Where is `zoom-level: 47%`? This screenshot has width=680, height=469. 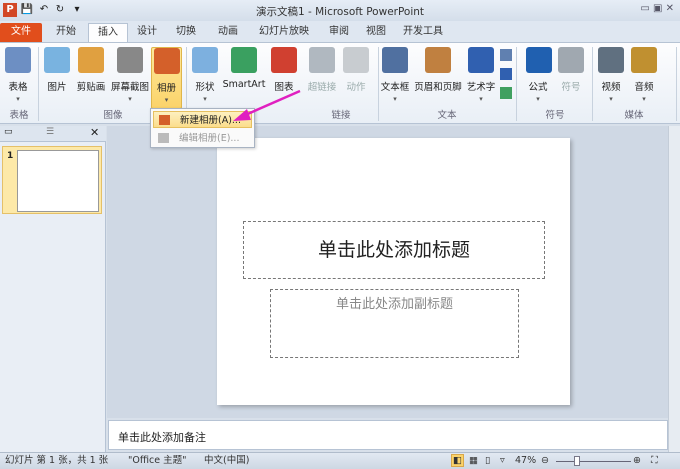
zoom-level: 47% is located at coordinates (525, 461).